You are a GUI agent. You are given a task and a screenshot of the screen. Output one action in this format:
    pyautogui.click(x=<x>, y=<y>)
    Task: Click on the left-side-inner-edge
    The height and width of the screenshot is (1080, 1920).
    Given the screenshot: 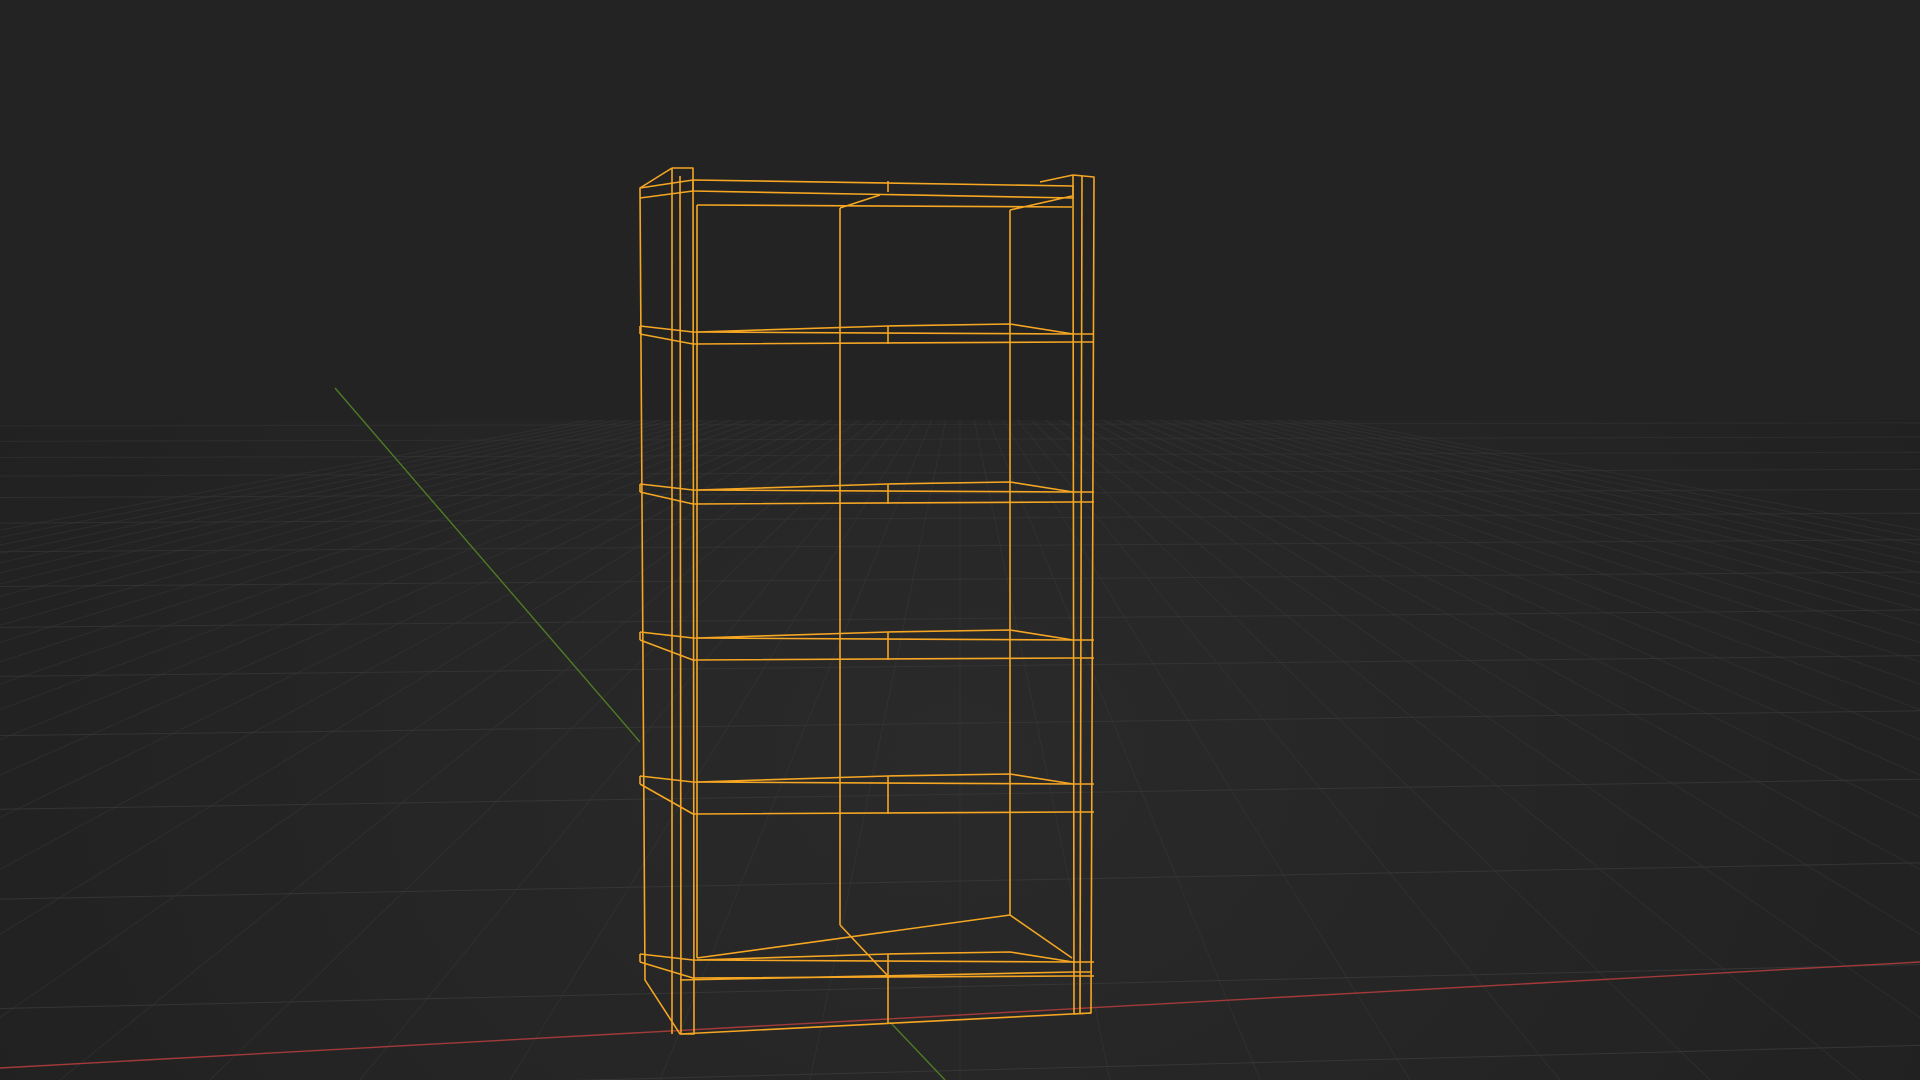 What is the action you would take?
    pyautogui.click(x=680, y=605)
    